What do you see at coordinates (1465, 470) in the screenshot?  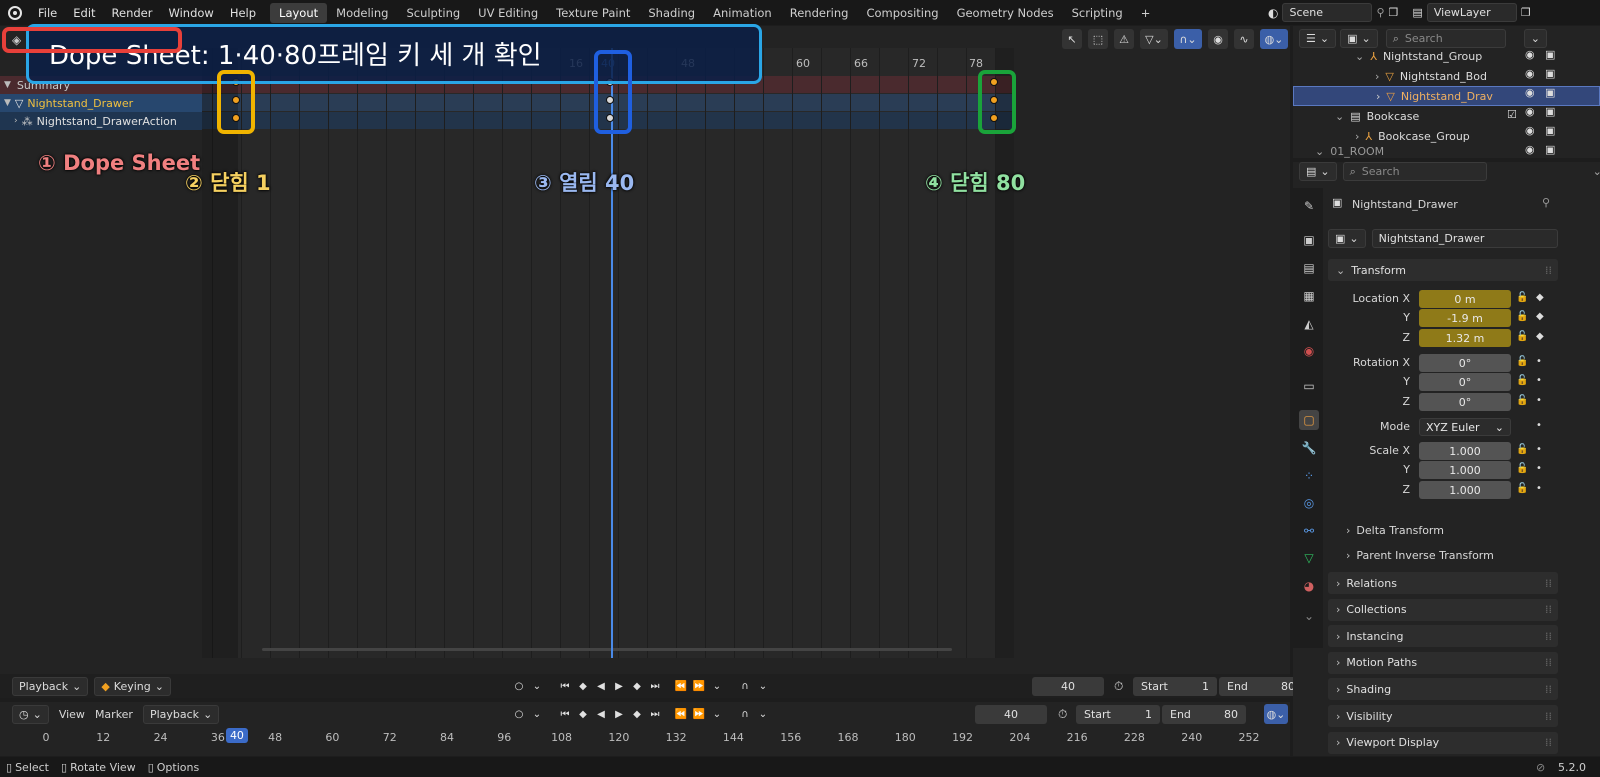 I see `scale-y-field: 1.000` at bounding box center [1465, 470].